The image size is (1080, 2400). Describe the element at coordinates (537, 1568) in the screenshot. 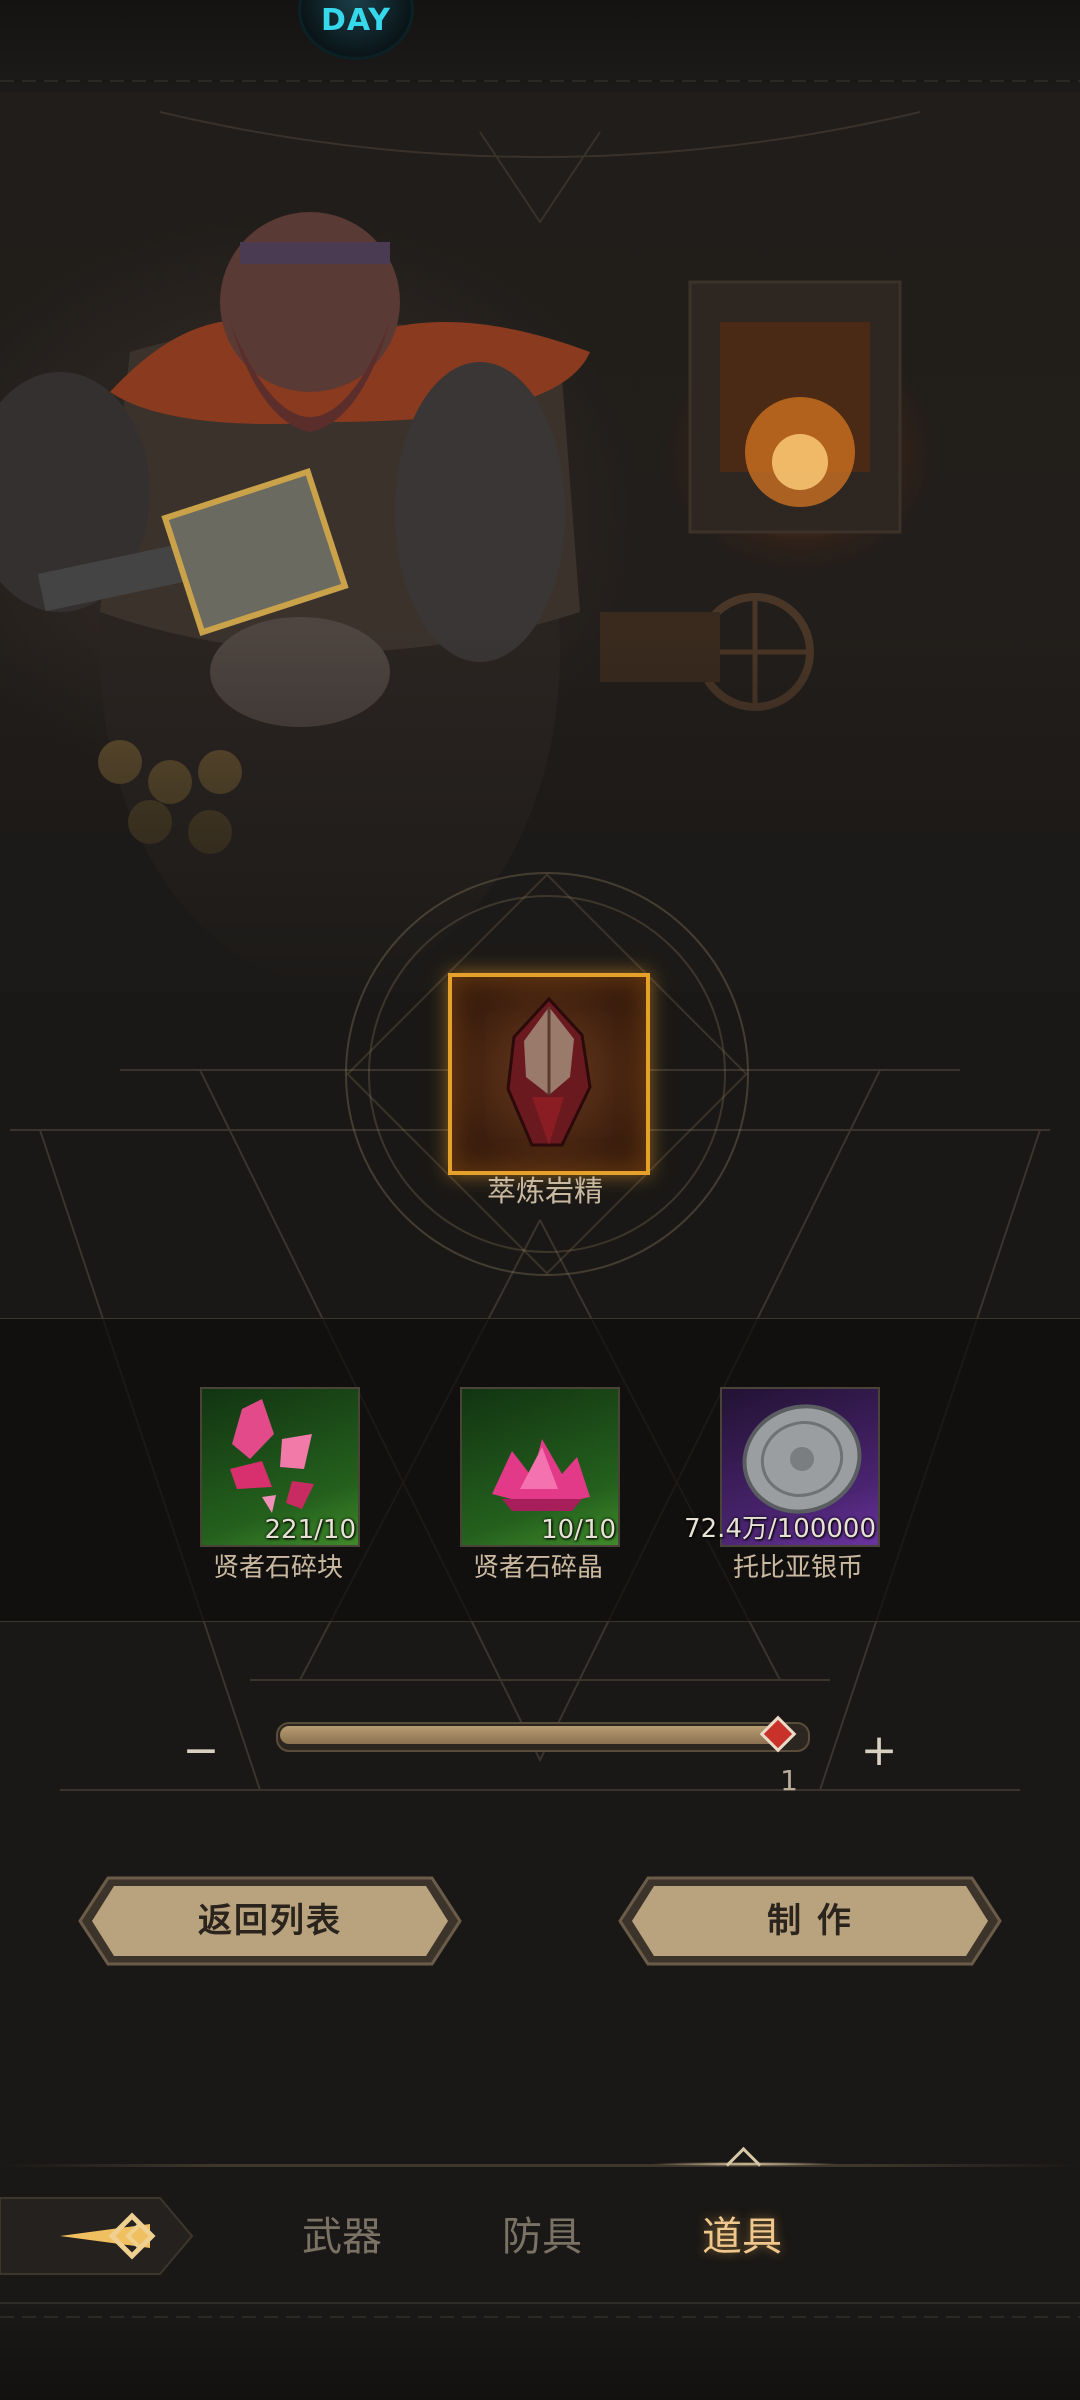

I see `material-name: 贤者石碎晶` at that location.